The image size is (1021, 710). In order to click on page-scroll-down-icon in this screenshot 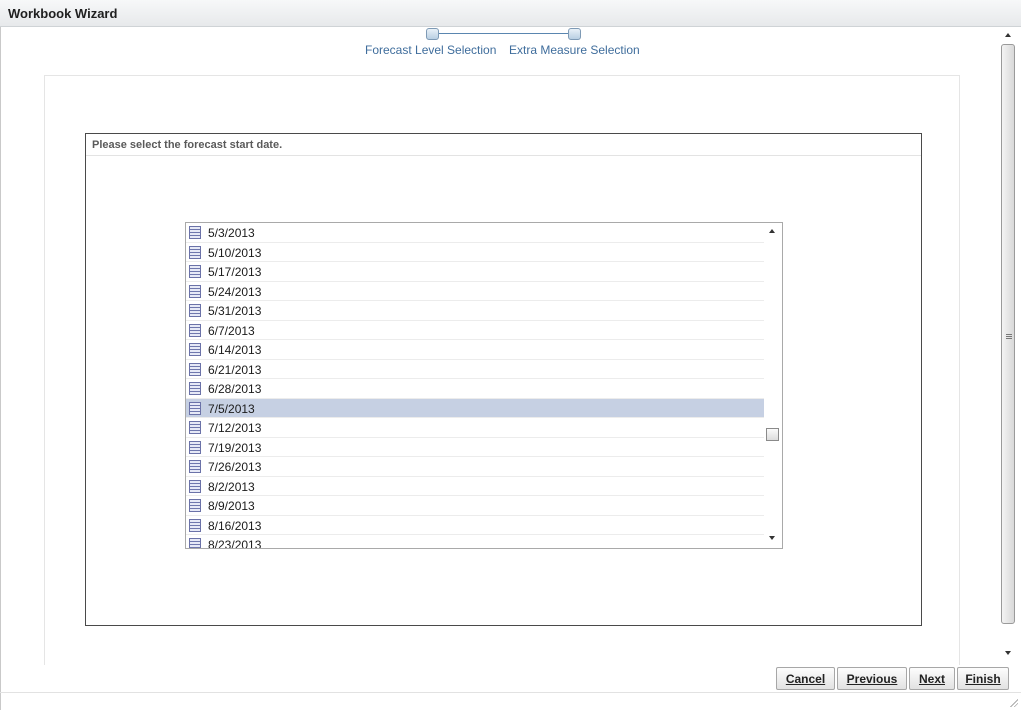, I will do `click(1008, 653)`.